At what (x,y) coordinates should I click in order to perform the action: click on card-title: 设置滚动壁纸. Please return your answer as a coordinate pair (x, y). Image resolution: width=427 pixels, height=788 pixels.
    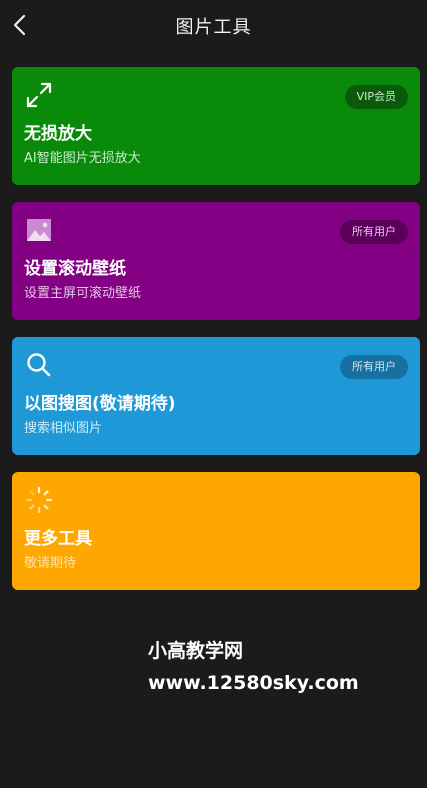
    Looking at the image, I should click on (75, 269).